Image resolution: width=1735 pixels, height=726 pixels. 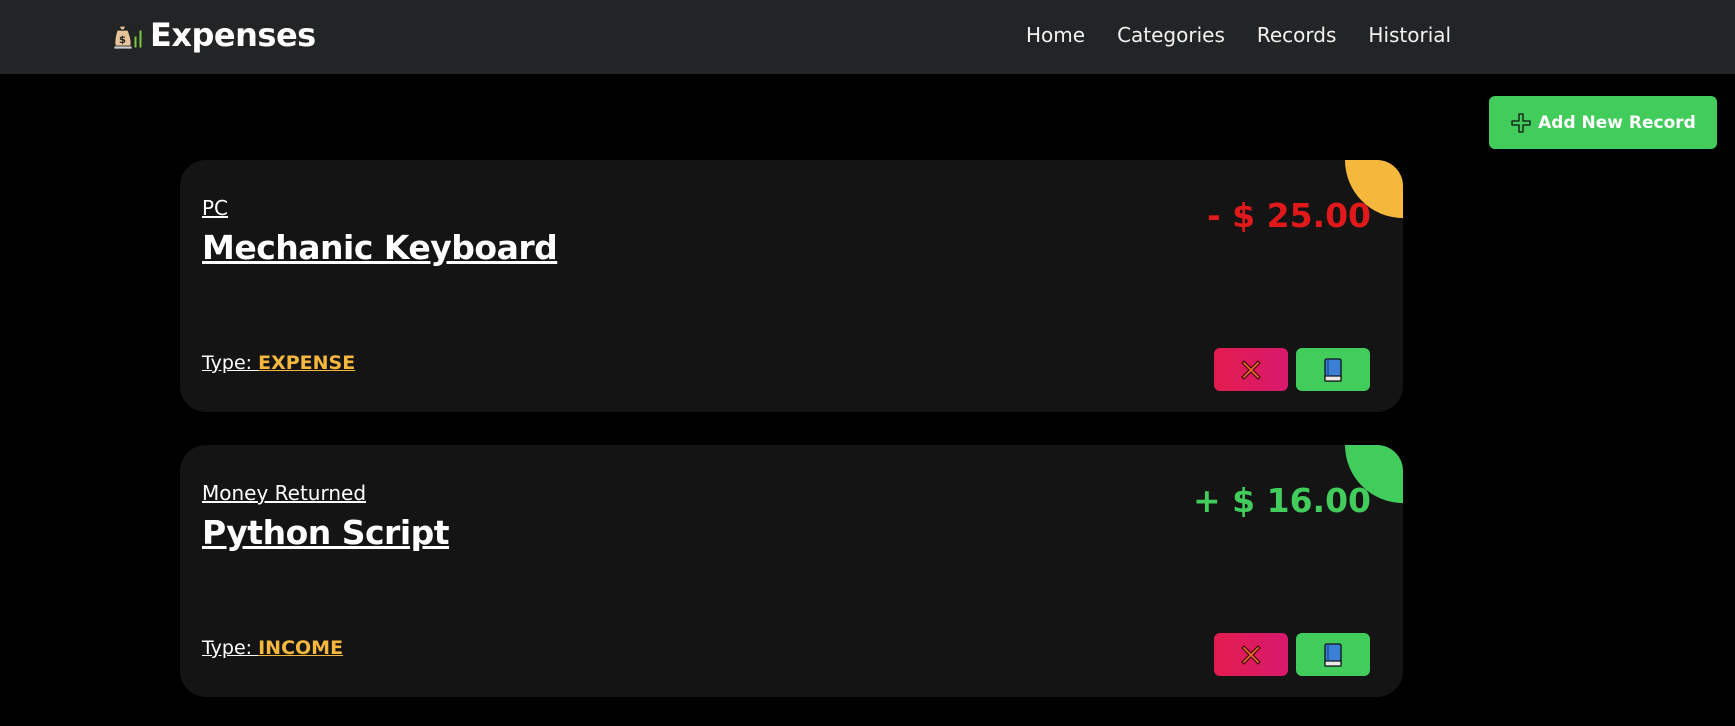 What do you see at coordinates (215, 208) in the screenshot?
I see `record-category: PC` at bounding box center [215, 208].